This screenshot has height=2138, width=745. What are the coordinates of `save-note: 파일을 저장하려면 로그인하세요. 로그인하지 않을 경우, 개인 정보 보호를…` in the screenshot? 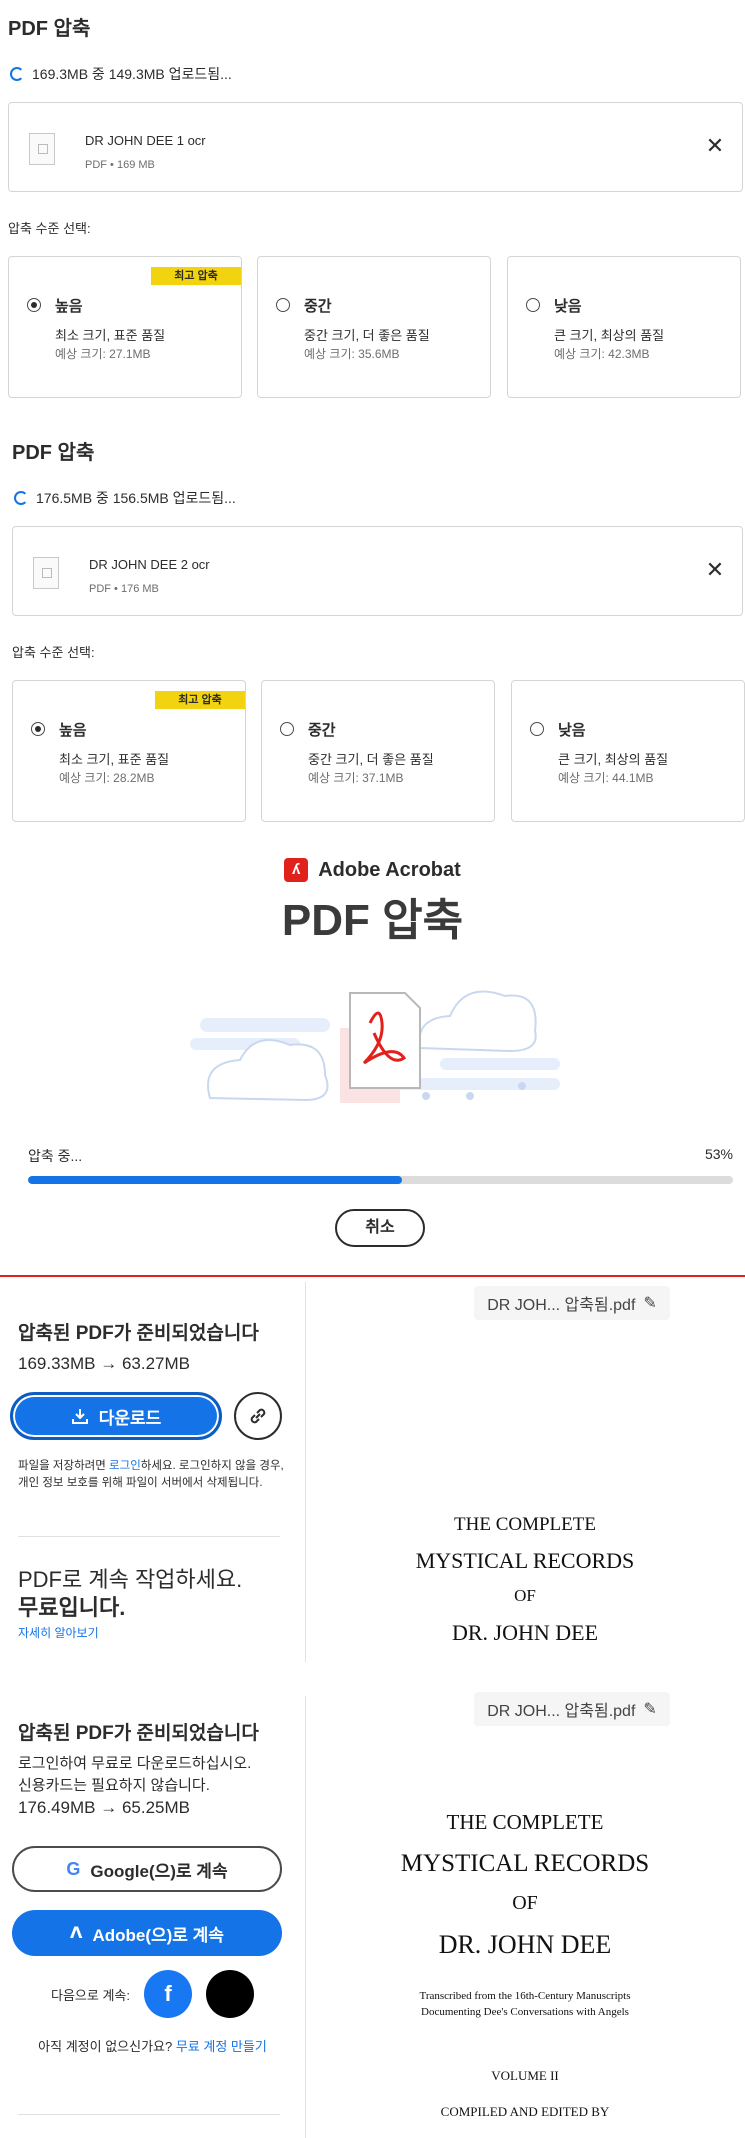 It's located at (151, 1474).